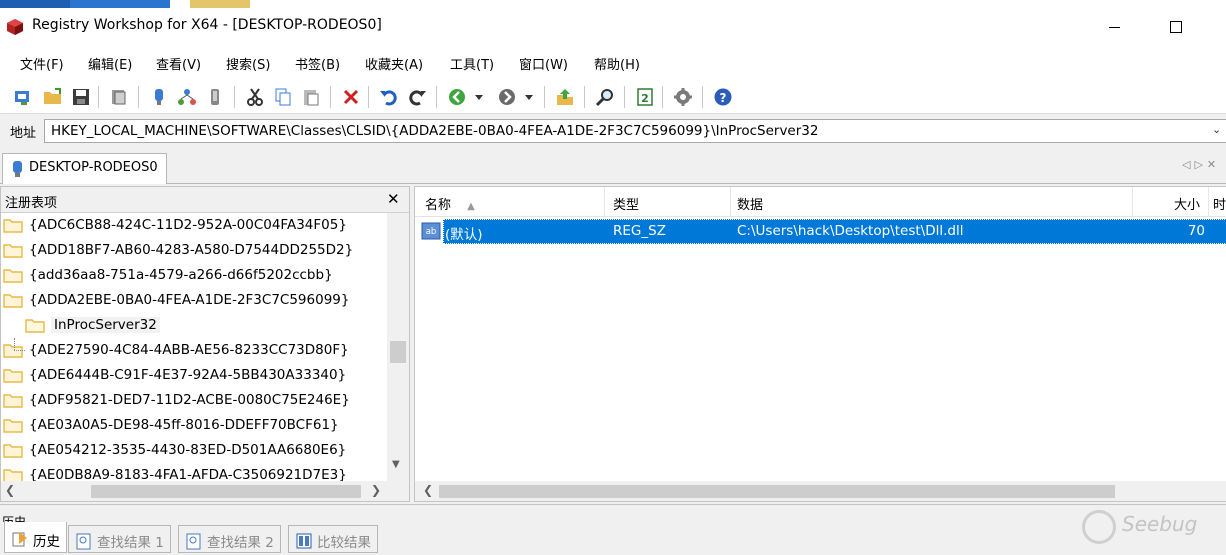 The width and height of the screenshot is (1226, 555). What do you see at coordinates (479, 97) in the screenshot?
I see `back-dropdown-icon` at bounding box center [479, 97].